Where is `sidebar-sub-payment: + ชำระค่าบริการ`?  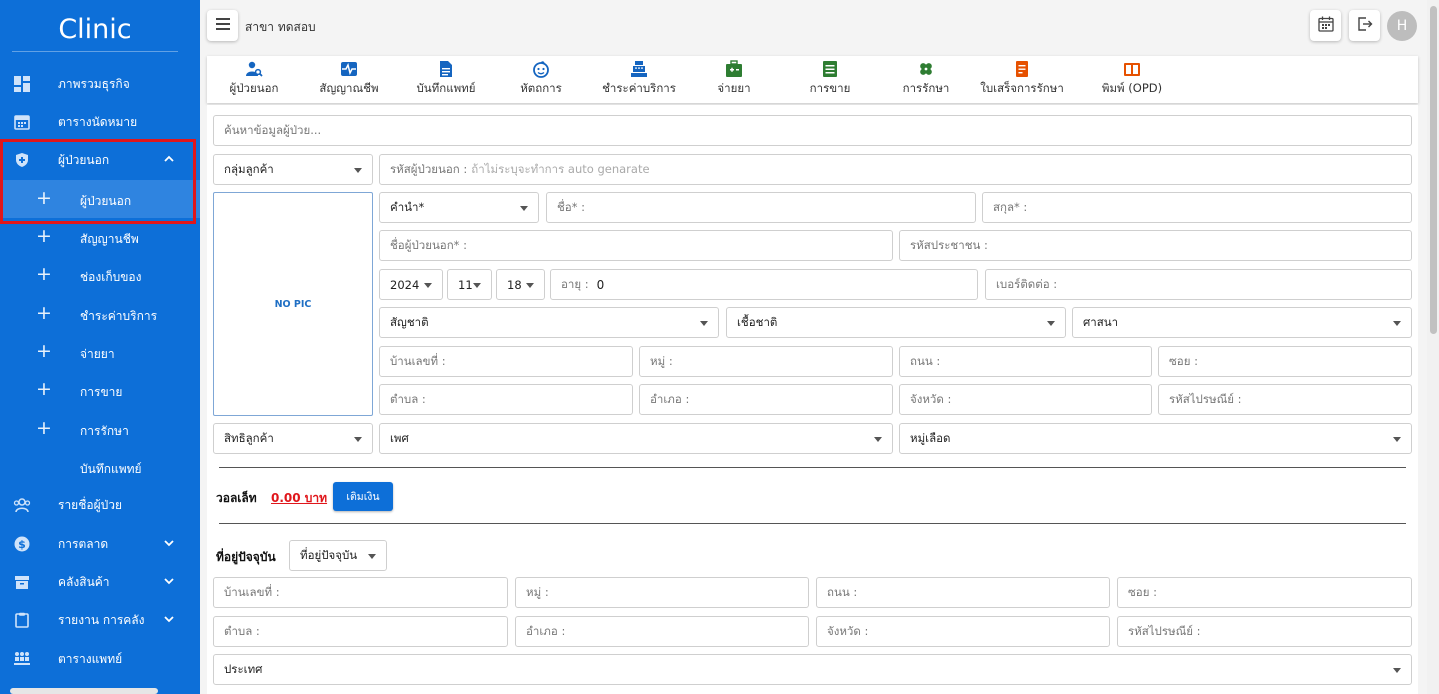
sidebar-sub-payment: + ชำระค่าบริการ is located at coordinates (100, 314).